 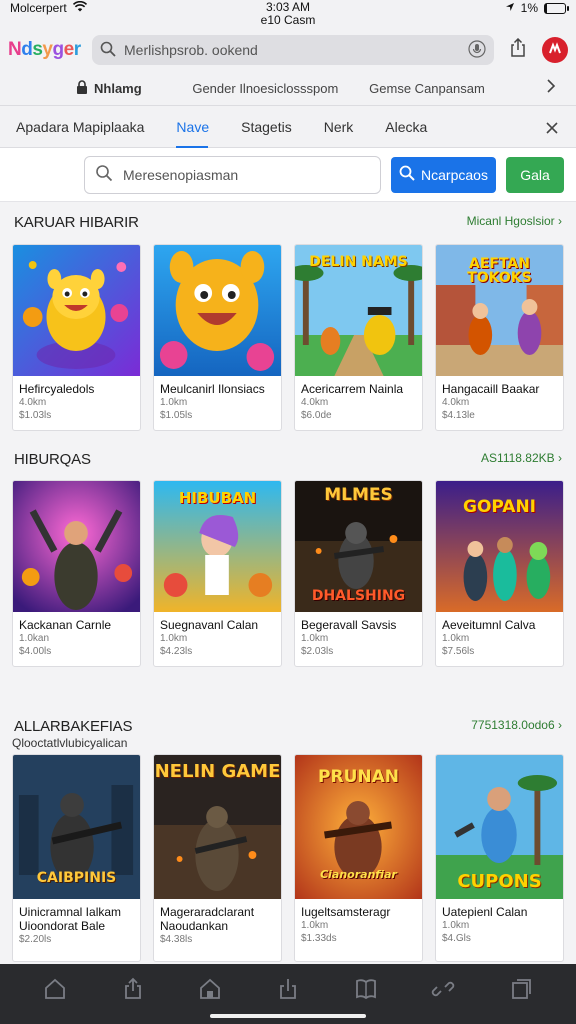 I want to click on secure-site-label: Nhlamg, so click(x=134, y=88).